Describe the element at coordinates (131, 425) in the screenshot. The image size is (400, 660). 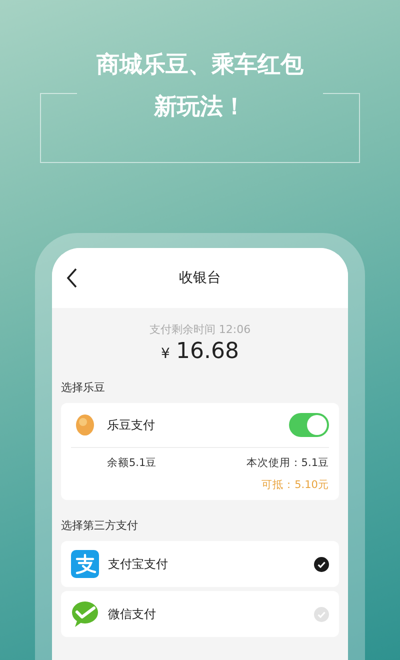
I see `option-label: 乐豆支付` at that location.